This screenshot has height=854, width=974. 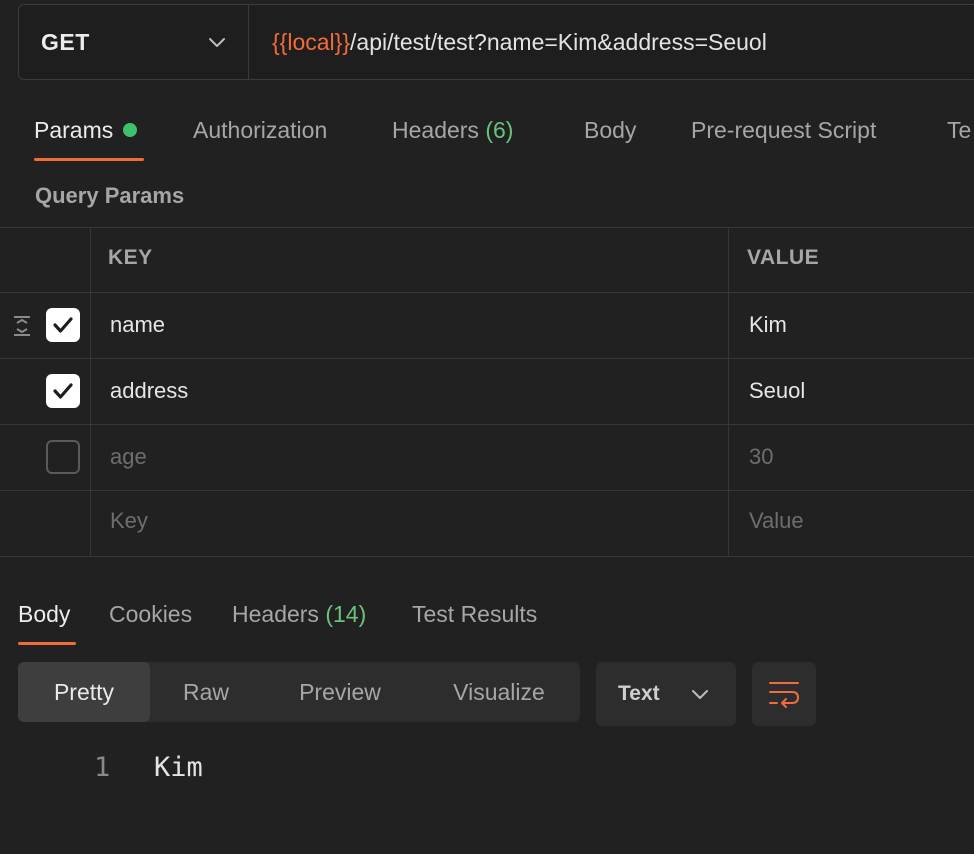 I want to click on response-tab-cookies-label: Cookies, so click(x=151, y=614).